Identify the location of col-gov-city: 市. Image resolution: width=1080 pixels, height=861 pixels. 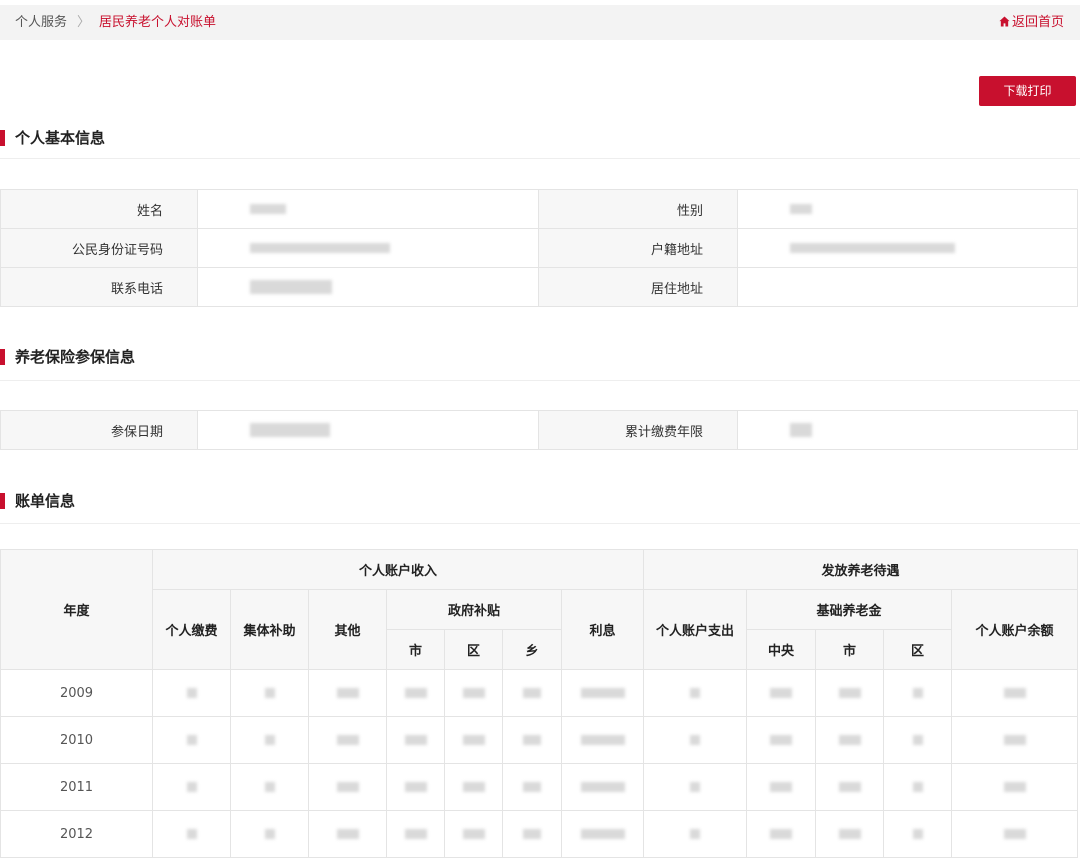
(415, 649).